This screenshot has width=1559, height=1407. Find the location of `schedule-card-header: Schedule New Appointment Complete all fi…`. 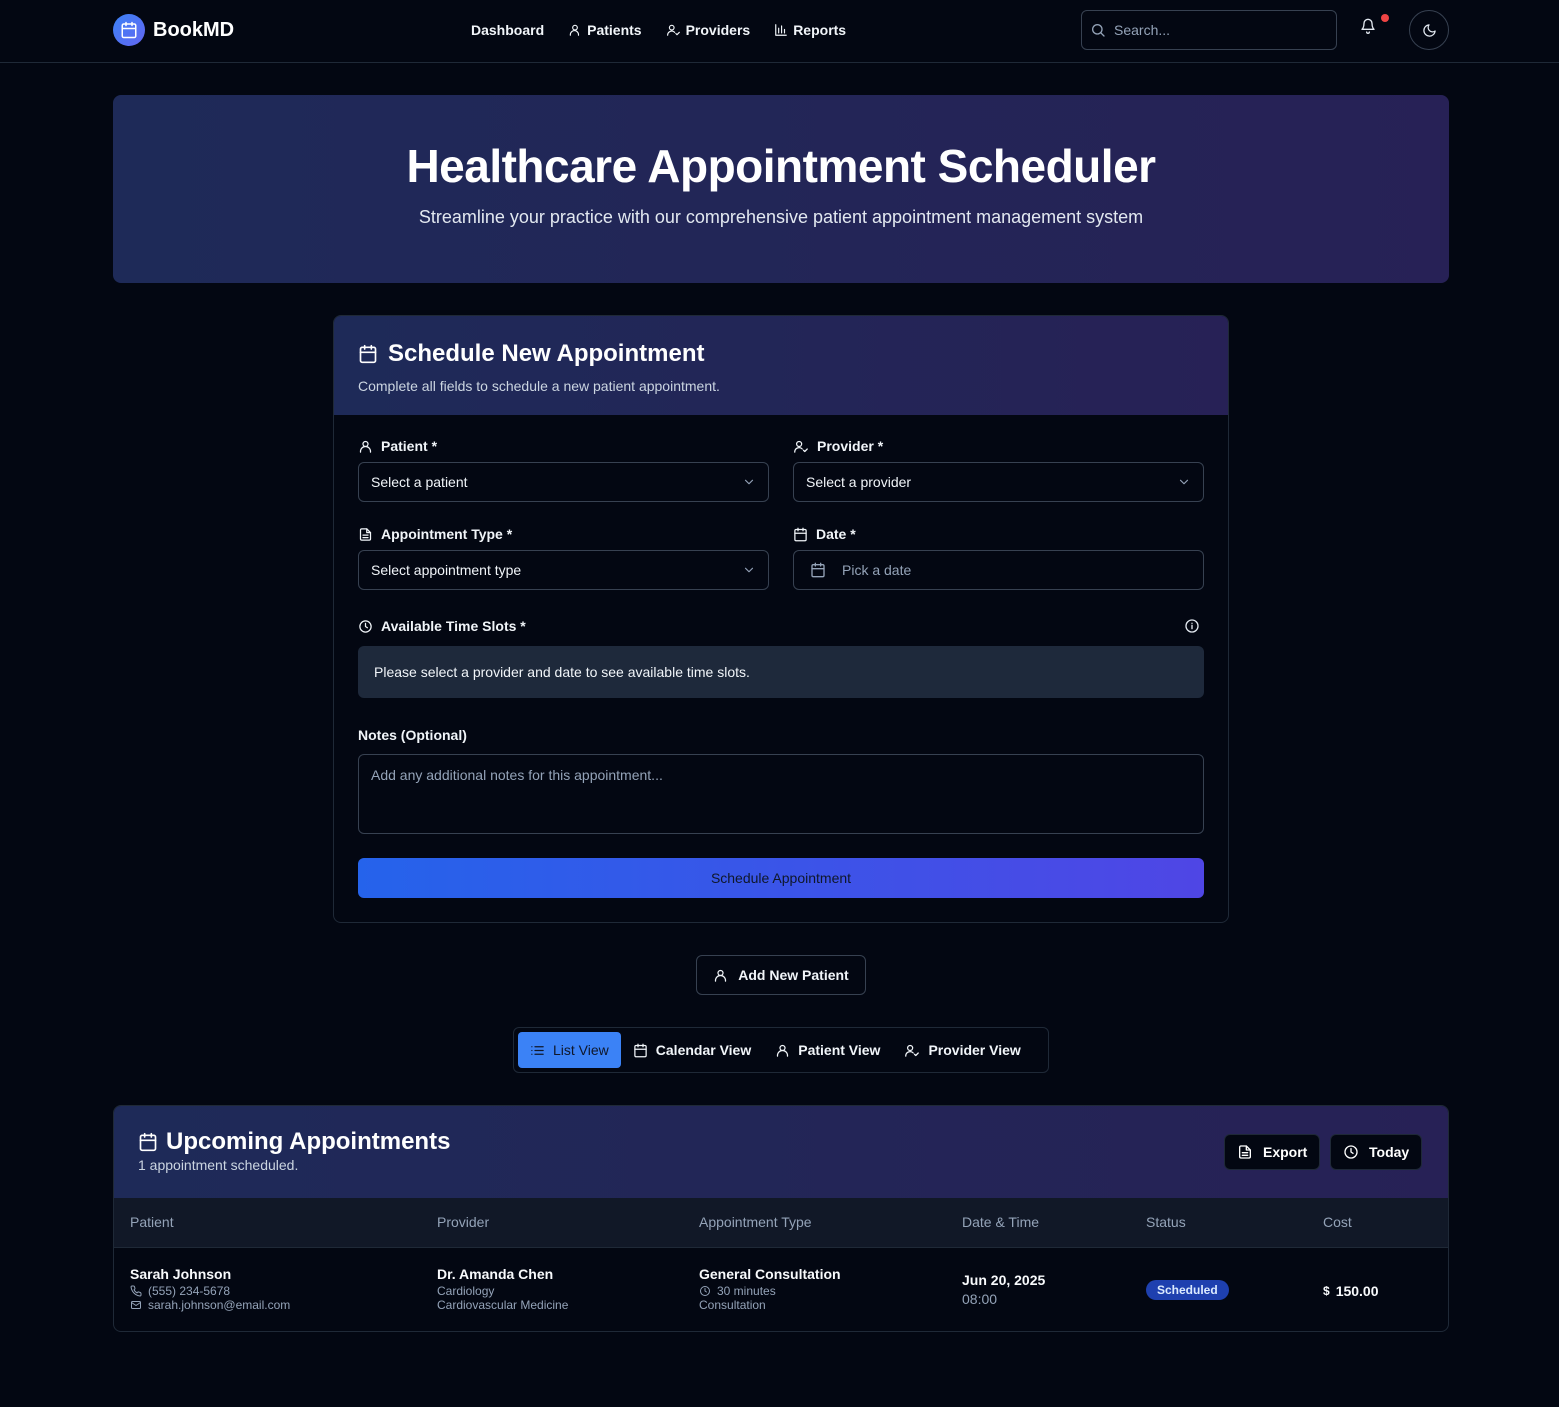

schedule-card-header: Schedule New Appointment Complete all fi… is located at coordinates (781, 365).